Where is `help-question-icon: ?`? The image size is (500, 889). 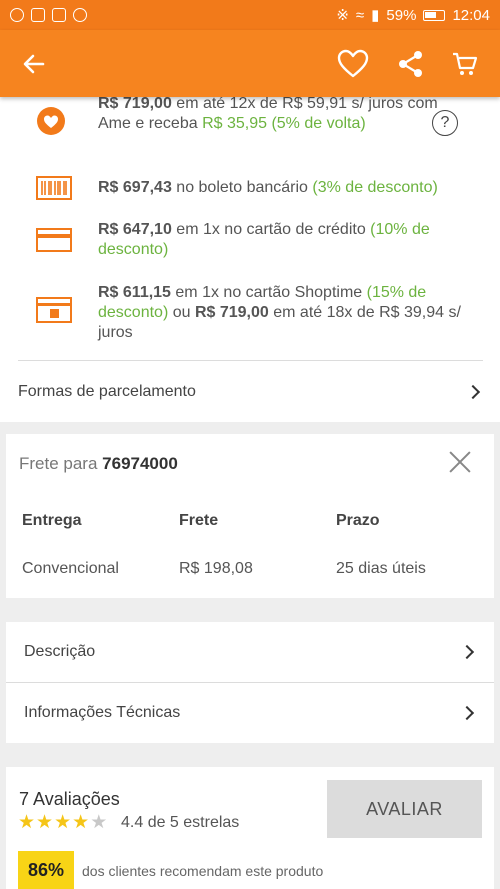
help-question-icon: ? is located at coordinates (445, 123).